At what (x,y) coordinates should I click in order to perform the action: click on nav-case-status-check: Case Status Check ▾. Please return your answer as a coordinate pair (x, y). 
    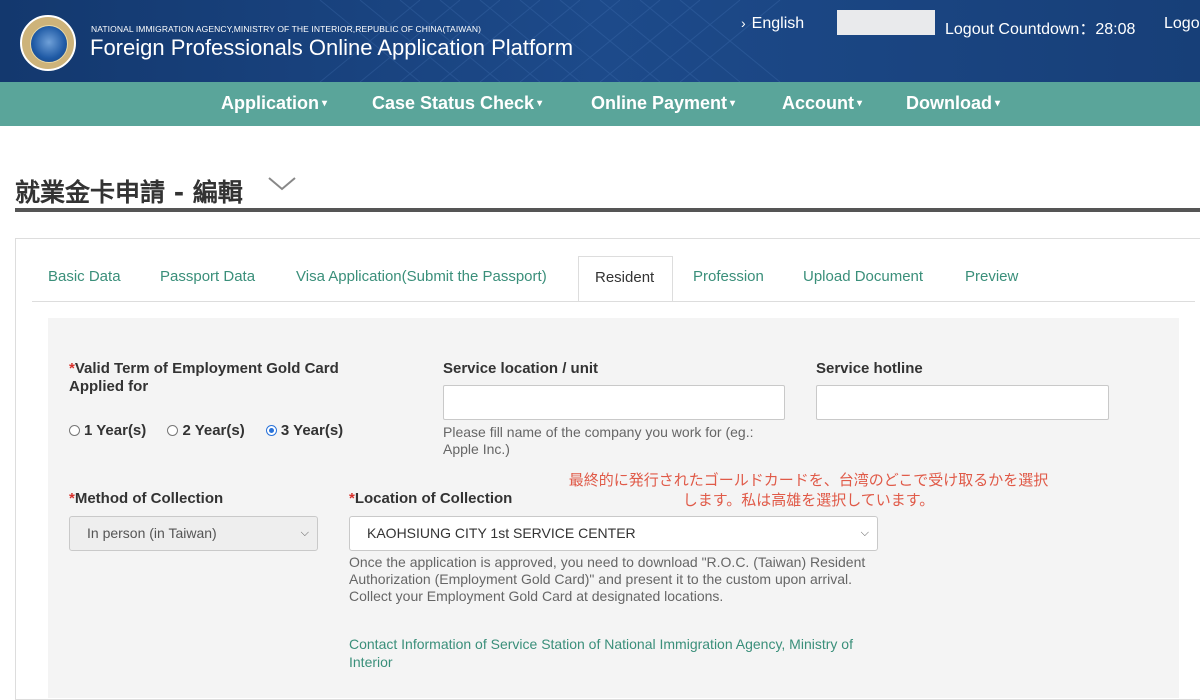
    Looking at the image, I should click on (457, 103).